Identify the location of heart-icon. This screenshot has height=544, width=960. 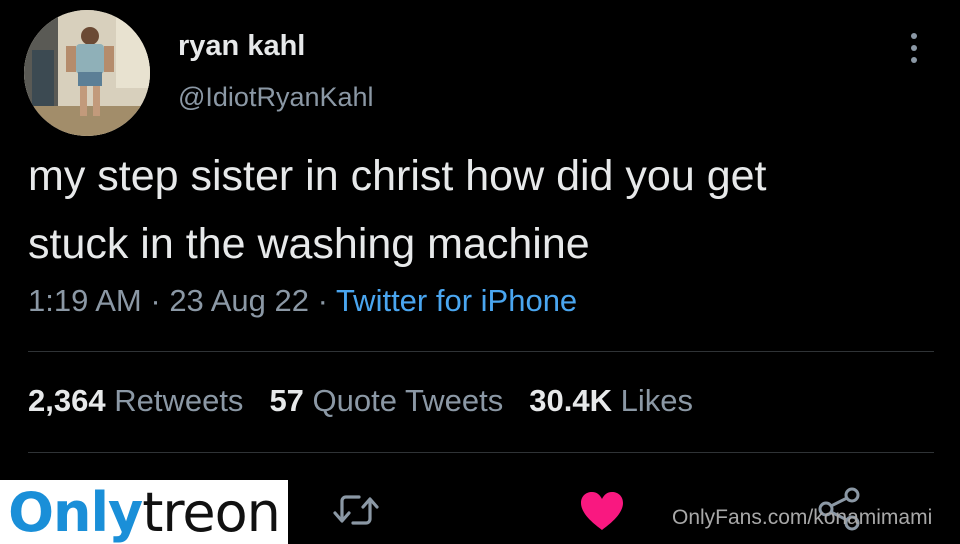
(602, 511).